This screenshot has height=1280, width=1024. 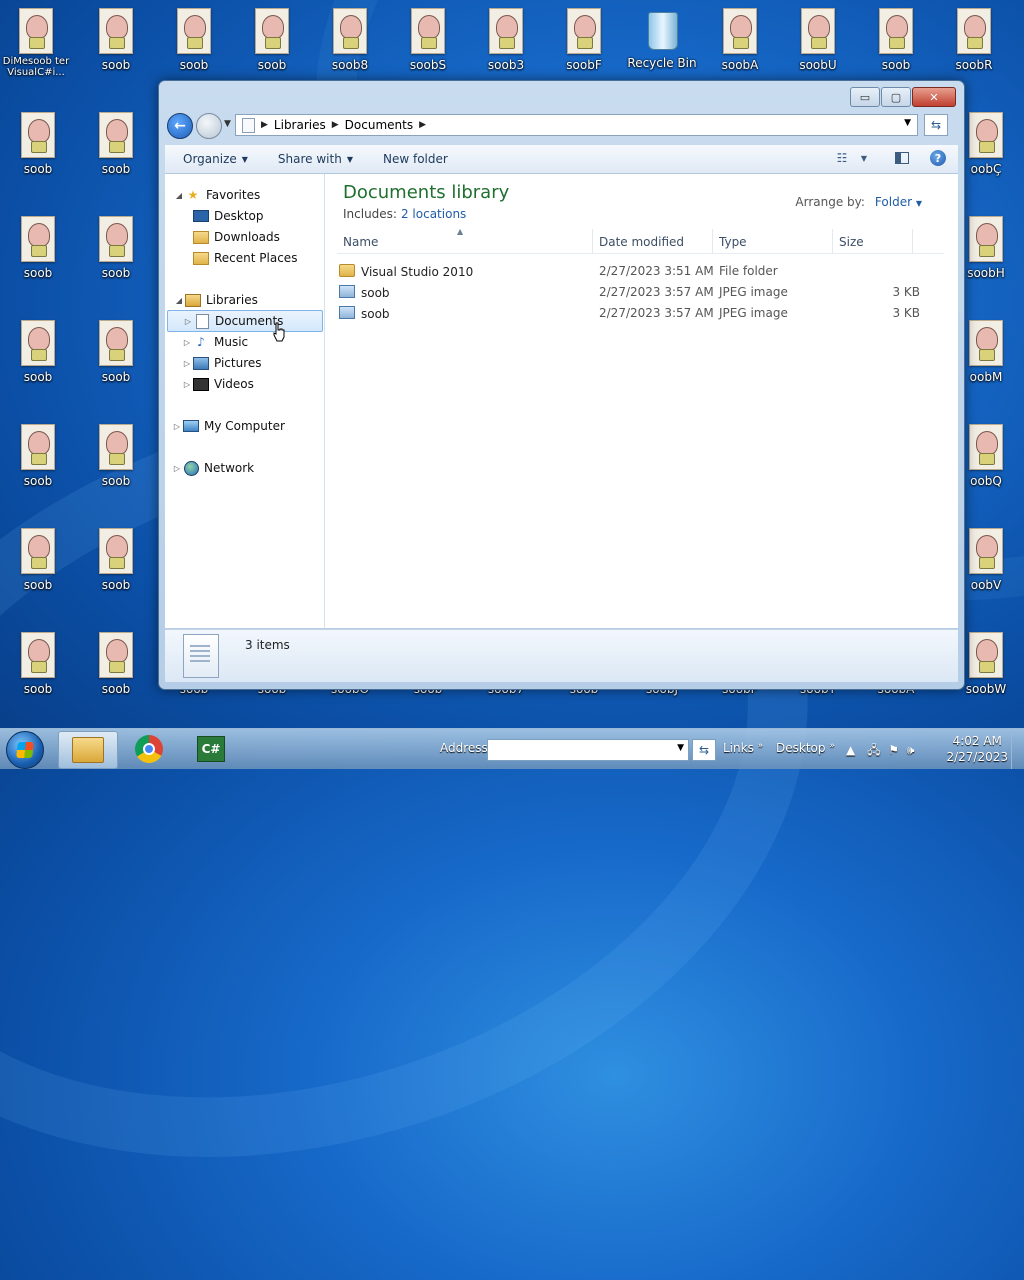 What do you see at coordinates (215, 300) in the screenshot?
I see `nav-libraries: ◢ Libraries` at bounding box center [215, 300].